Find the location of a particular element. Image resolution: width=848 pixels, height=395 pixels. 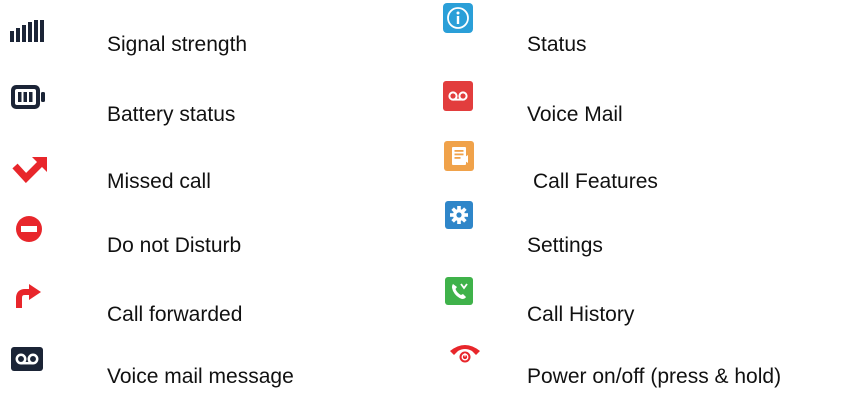

legend-label-do-not-disturb: Do not Disturb is located at coordinates (174, 245).